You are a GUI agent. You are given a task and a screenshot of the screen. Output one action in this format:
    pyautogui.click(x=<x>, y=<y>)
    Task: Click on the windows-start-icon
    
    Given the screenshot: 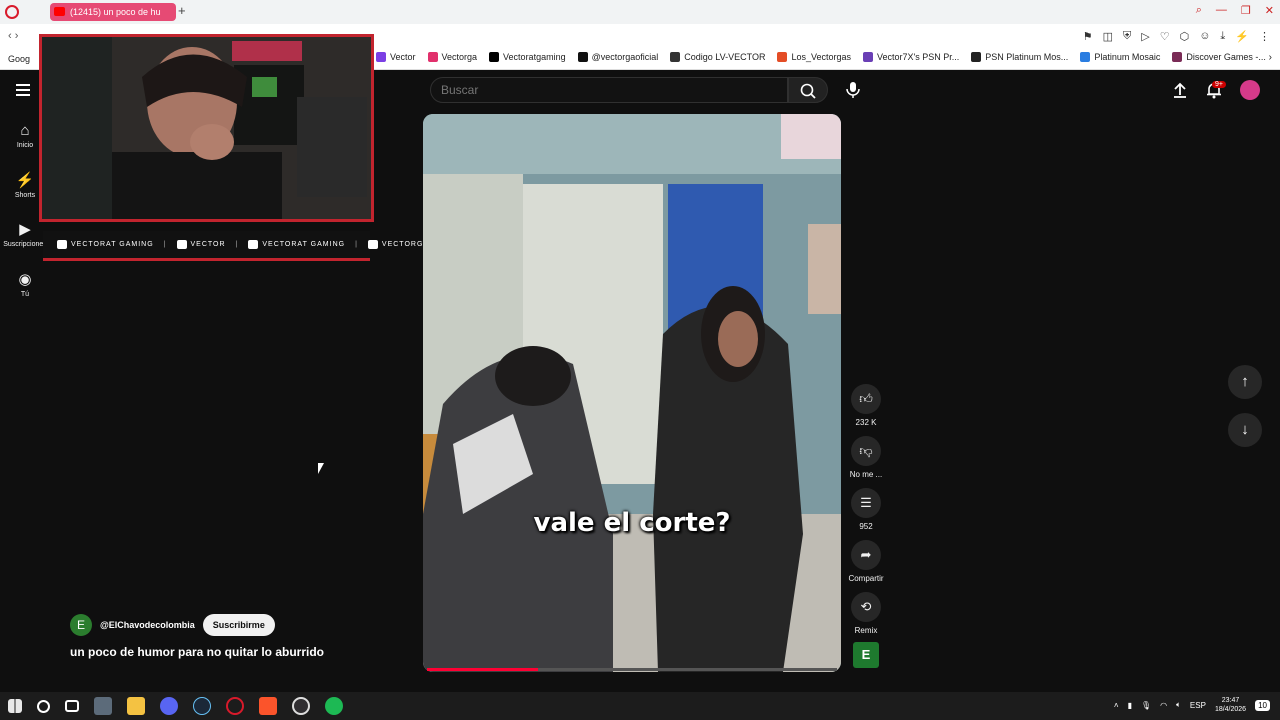 What is the action you would take?
    pyautogui.click(x=15, y=706)
    